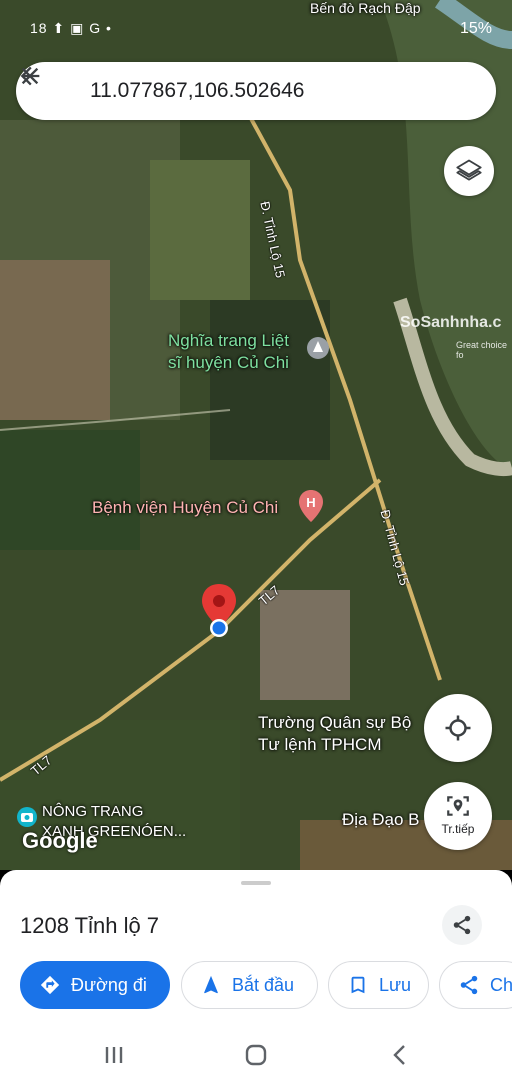  Describe the element at coordinates (211, 984) in the screenshot. I see `navigation-arrow-icon` at that location.